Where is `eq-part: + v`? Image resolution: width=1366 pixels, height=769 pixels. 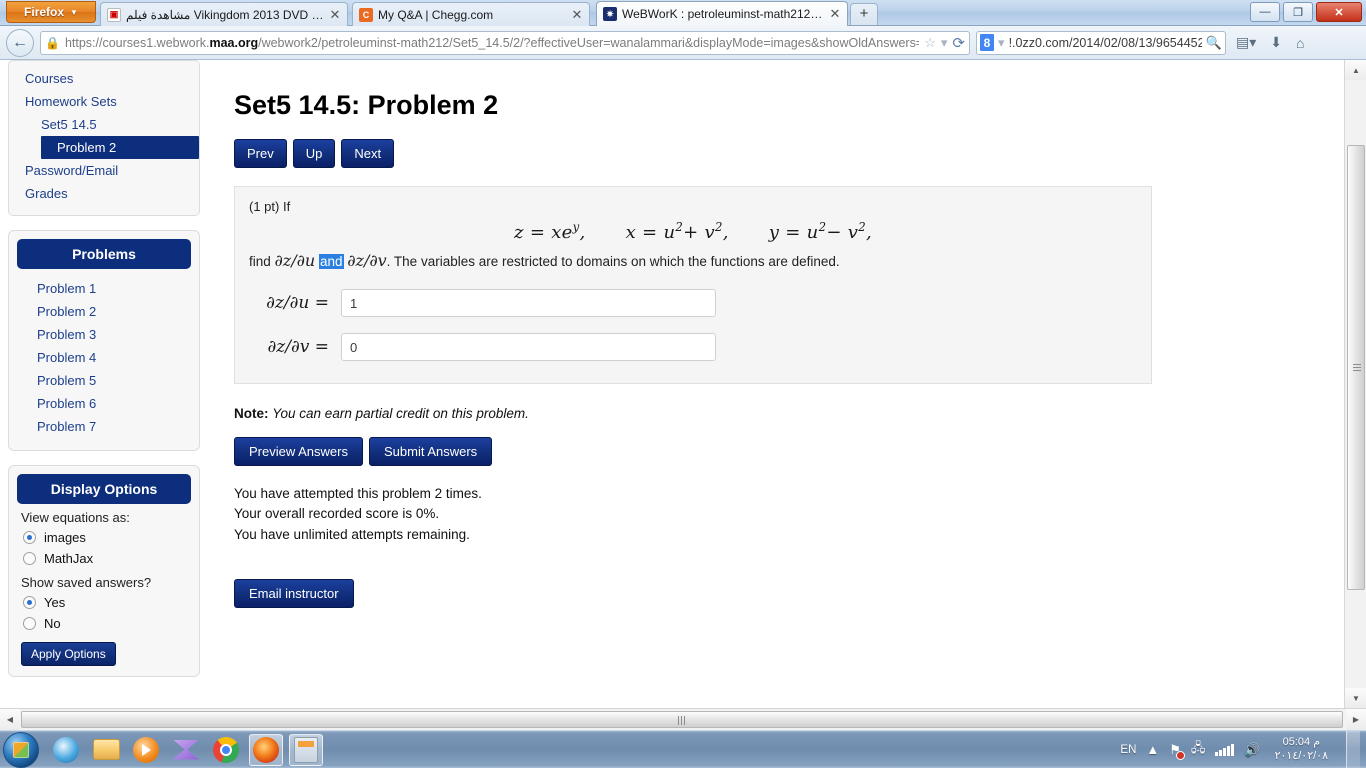
eq-part: + v is located at coordinates (699, 232).